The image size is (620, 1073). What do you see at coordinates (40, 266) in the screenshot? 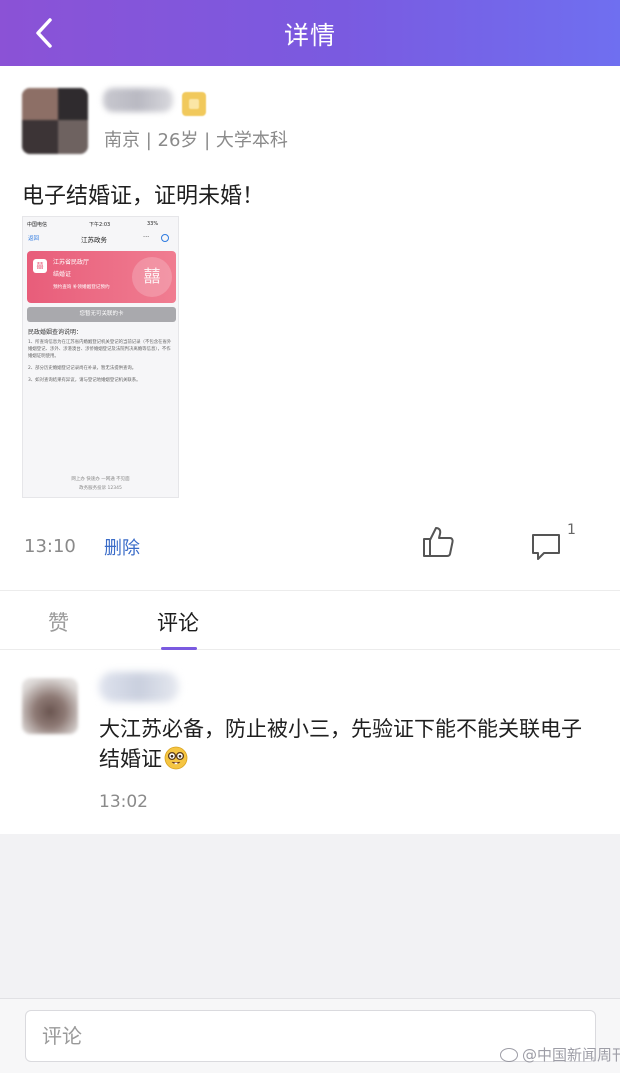
I see `card-xi-icon: 囍` at bounding box center [40, 266].